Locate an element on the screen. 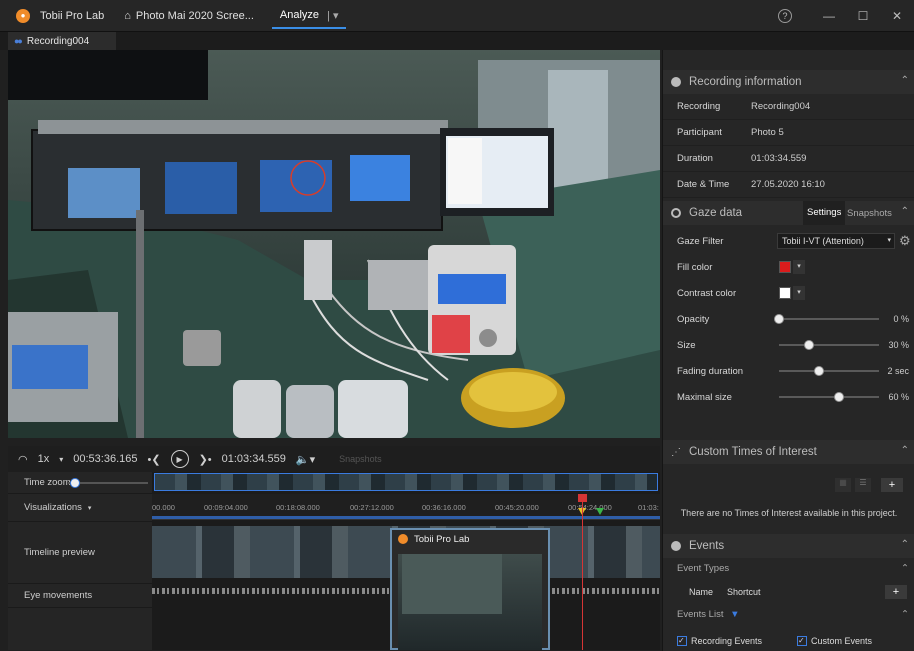 This screenshot has width=914, height=651. gear-icon: ⚙ is located at coordinates (905, 241).